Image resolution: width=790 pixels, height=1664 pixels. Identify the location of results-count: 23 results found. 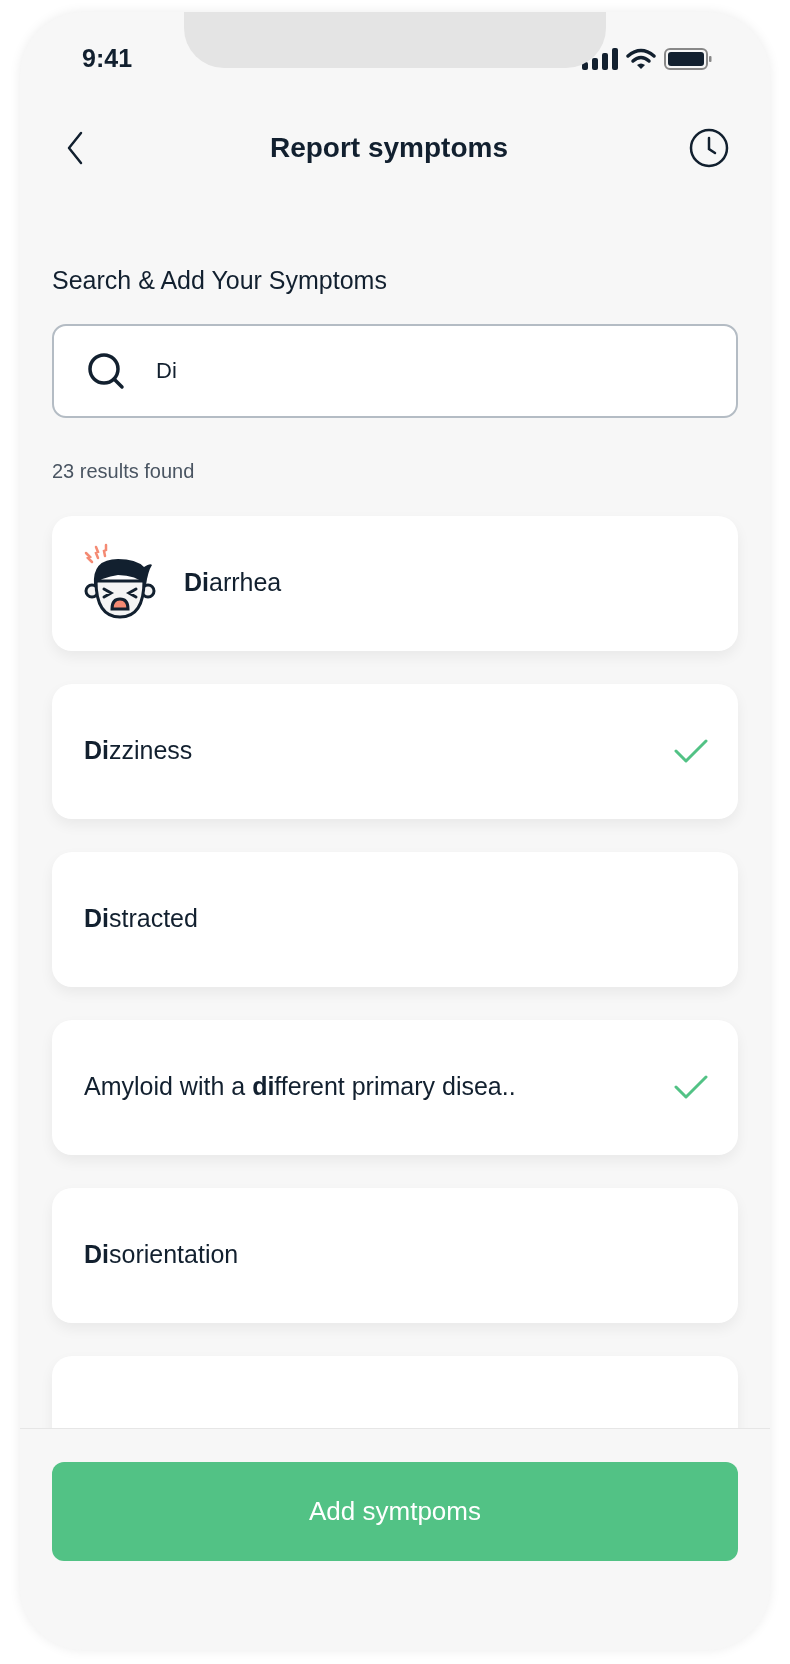
(124, 471).